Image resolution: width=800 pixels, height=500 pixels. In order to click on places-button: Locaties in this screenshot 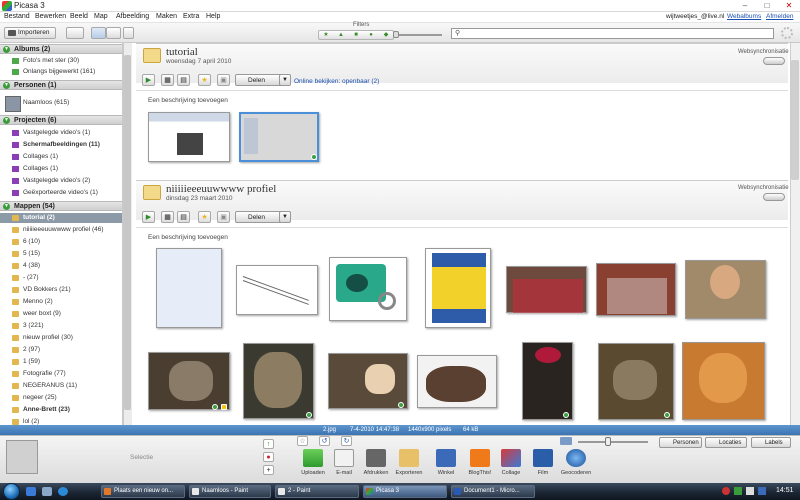, I will do `click(726, 442)`.